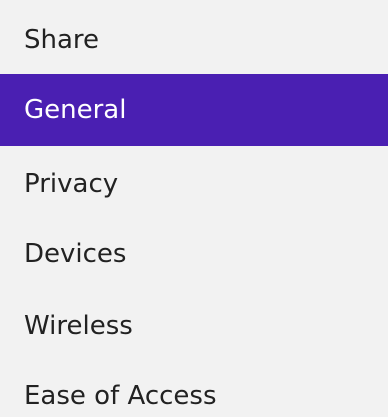 Image resolution: width=388 pixels, height=417 pixels. What do you see at coordinates (78, 326) in the screenshot?
I see `menu-item-label: Wireless` at bounding box center [78, 326].